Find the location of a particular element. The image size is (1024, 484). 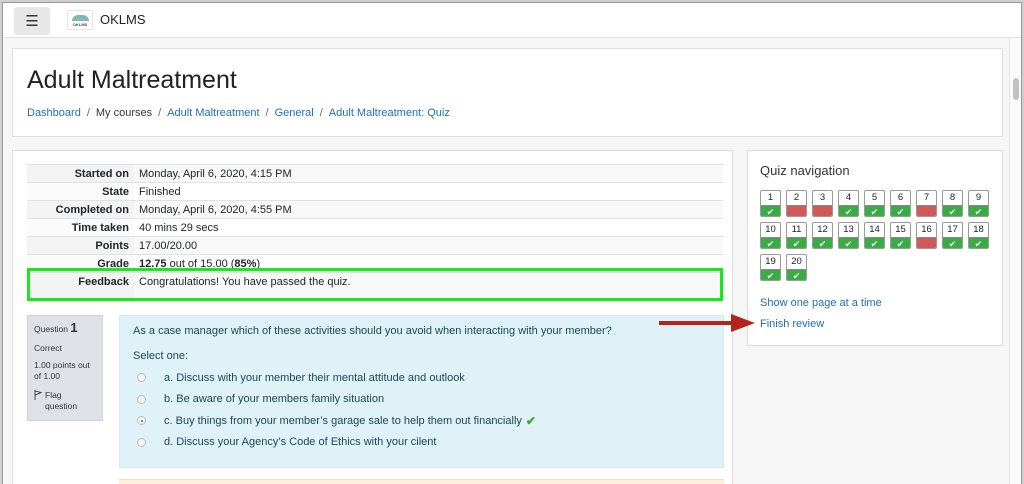

question-nav-button: 1 ✔ is located at coordinates (770, 203).